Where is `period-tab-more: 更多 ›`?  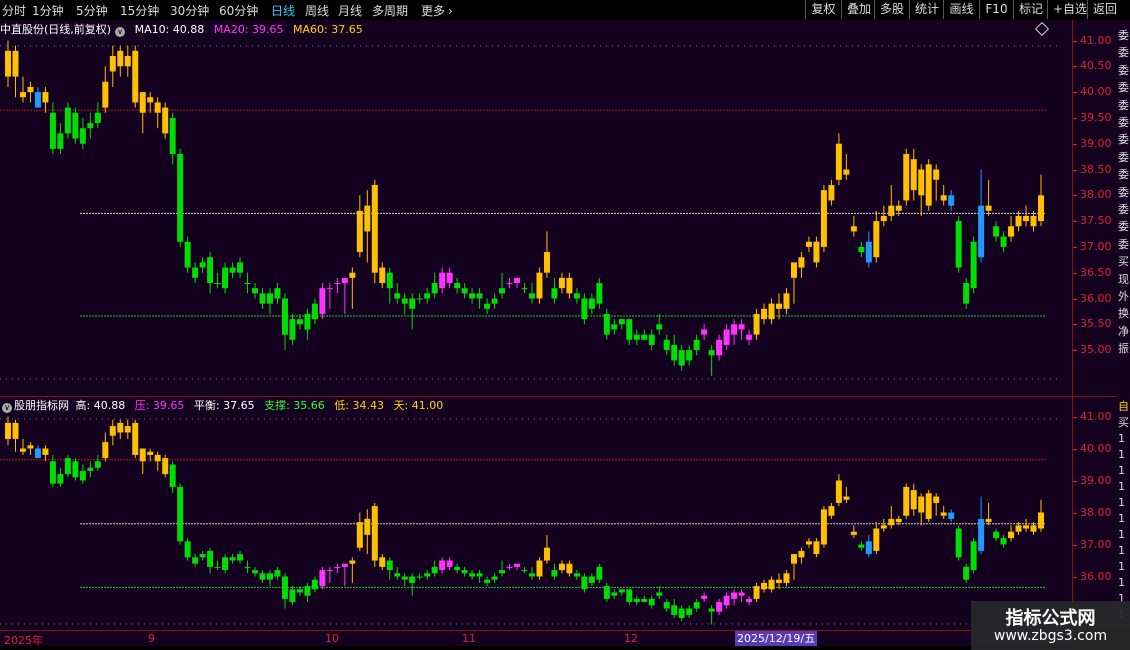
period-tab-more: 更多 › is located at coordinates (437, 10).